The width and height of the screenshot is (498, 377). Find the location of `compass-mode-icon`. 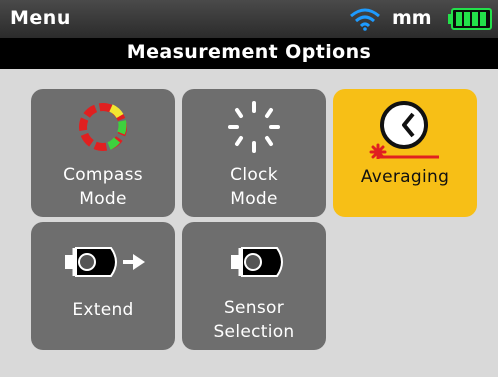

compass-mode-icon is located at coordinates (103, 127).